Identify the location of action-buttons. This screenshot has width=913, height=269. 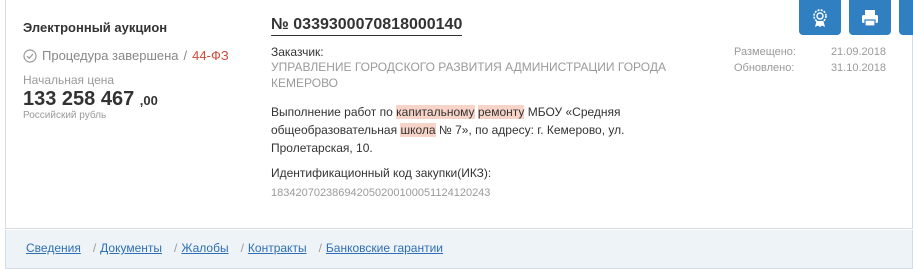
(856, 17).